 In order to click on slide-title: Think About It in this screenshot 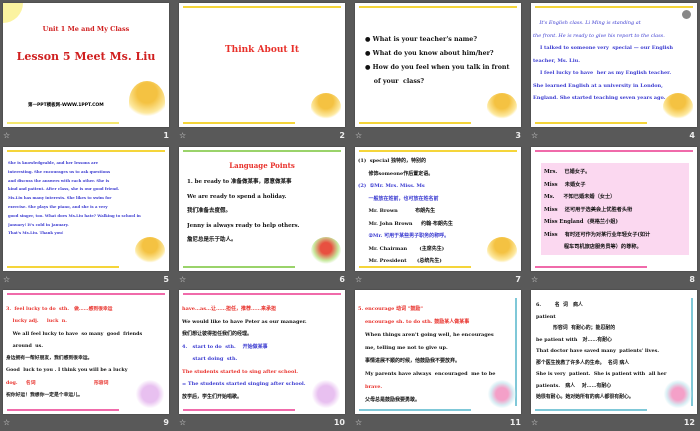, I will do `click(262, 50)`.